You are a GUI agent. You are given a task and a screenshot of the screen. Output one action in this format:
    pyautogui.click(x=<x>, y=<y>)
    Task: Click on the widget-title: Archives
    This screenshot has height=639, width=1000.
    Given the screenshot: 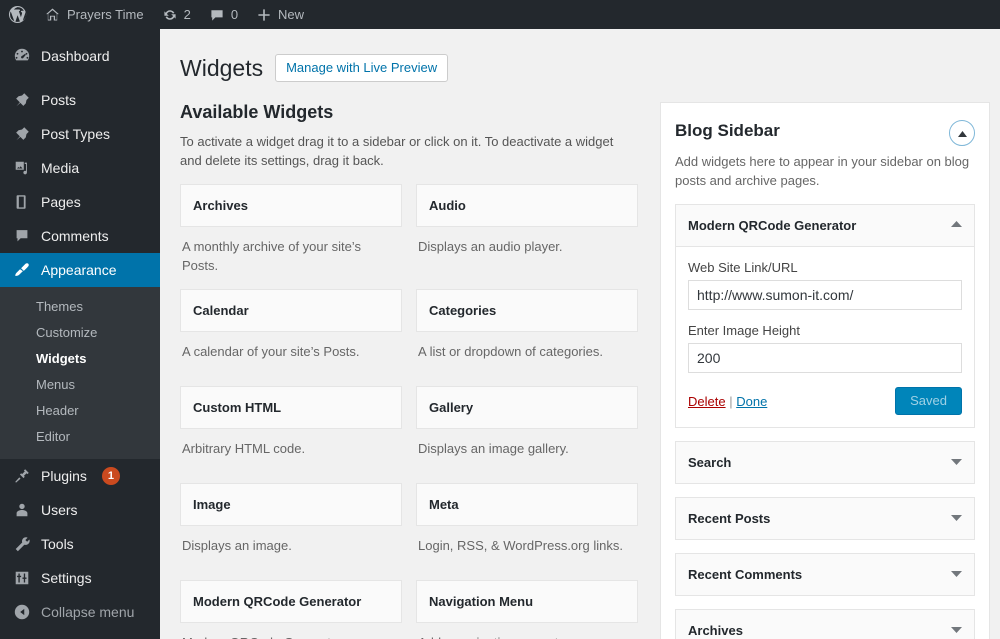 What is the action you would take?
    pyautogui.click(x=715, y=630)
    